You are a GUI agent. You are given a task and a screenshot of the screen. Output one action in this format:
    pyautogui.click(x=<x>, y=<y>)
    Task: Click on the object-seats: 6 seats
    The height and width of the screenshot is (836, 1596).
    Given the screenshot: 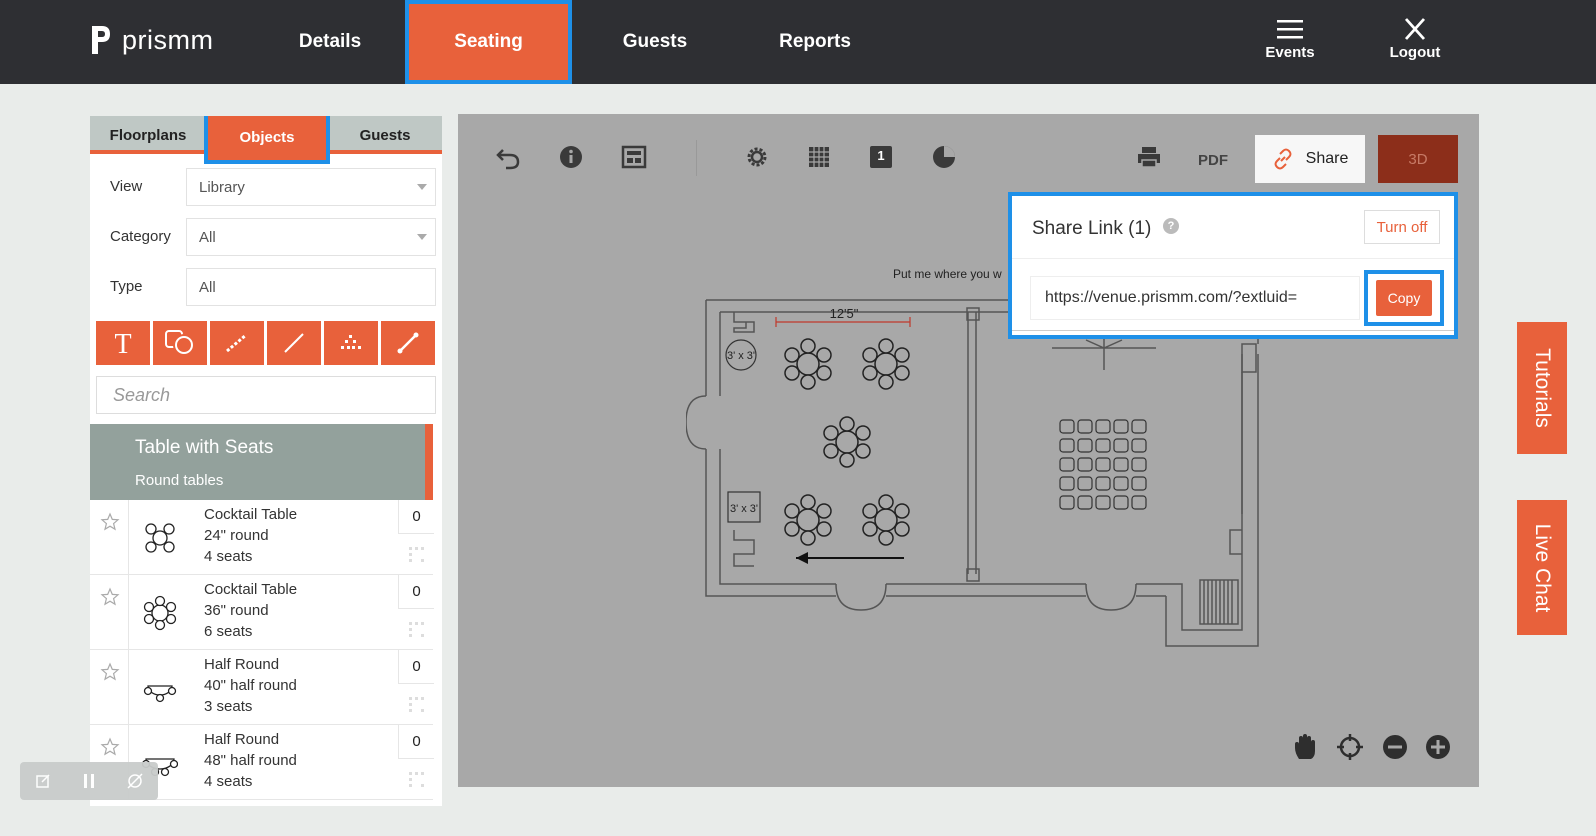 What is the action you would take?
    pyautogui.click(x=228, y=631)
    